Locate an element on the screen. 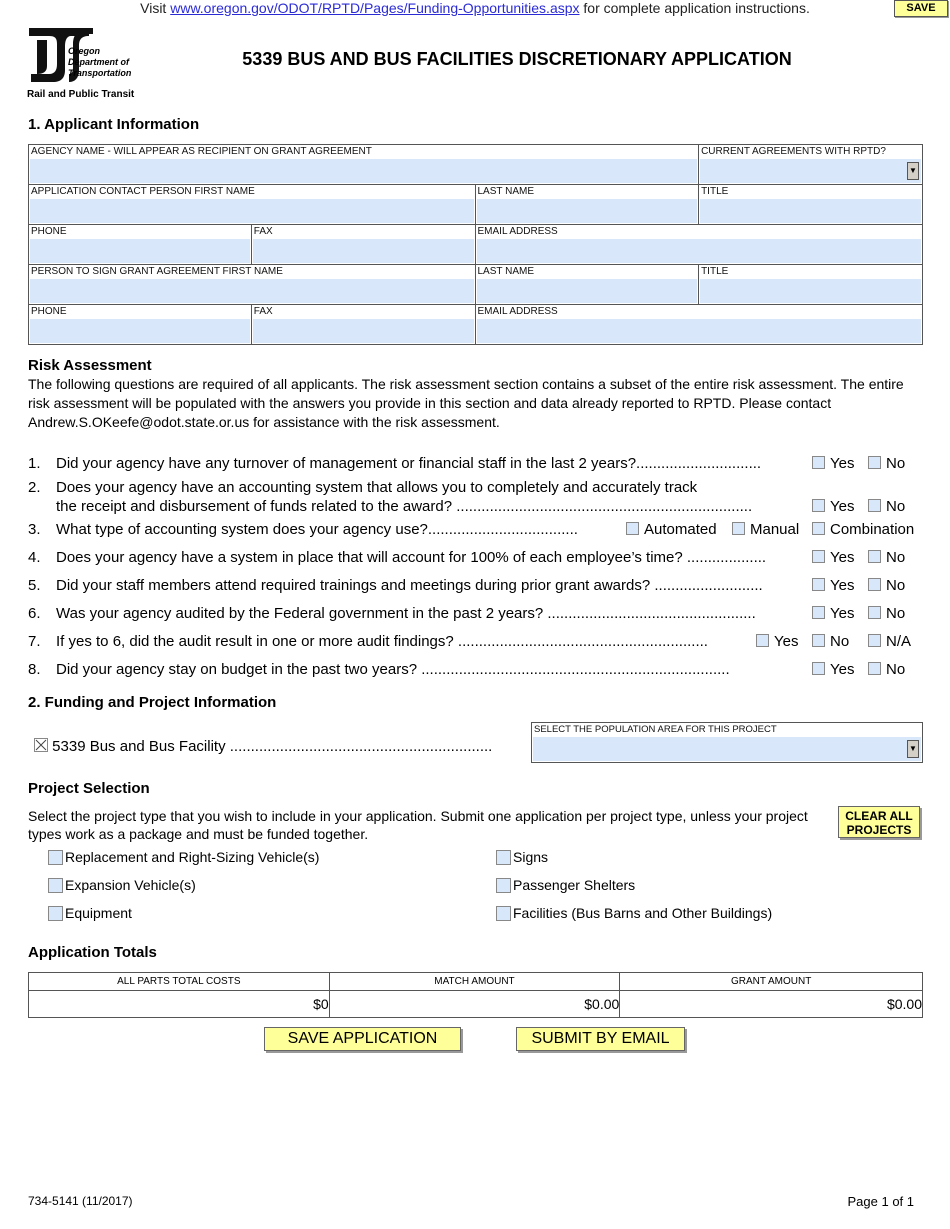 This screenshot has width=950, height=1229. signer-title-label: TITLE is located at coordinates (715, 271).